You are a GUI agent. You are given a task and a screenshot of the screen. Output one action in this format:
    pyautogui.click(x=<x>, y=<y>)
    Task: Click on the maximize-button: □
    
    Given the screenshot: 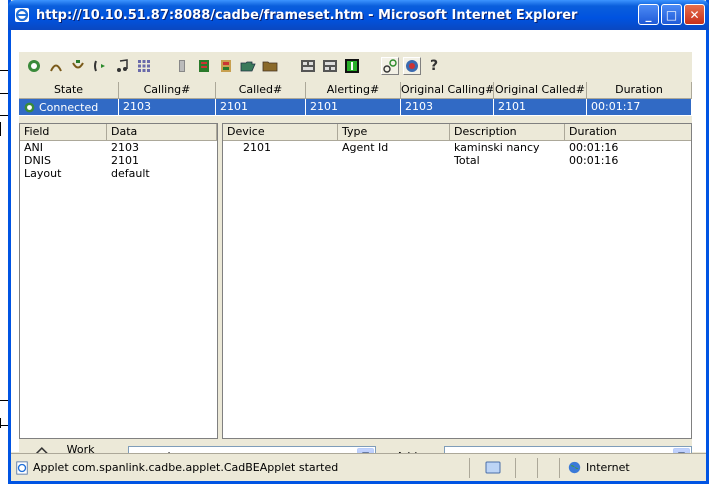 What is the action you would take?
    pyautogui.click(x=671, y=14)
    